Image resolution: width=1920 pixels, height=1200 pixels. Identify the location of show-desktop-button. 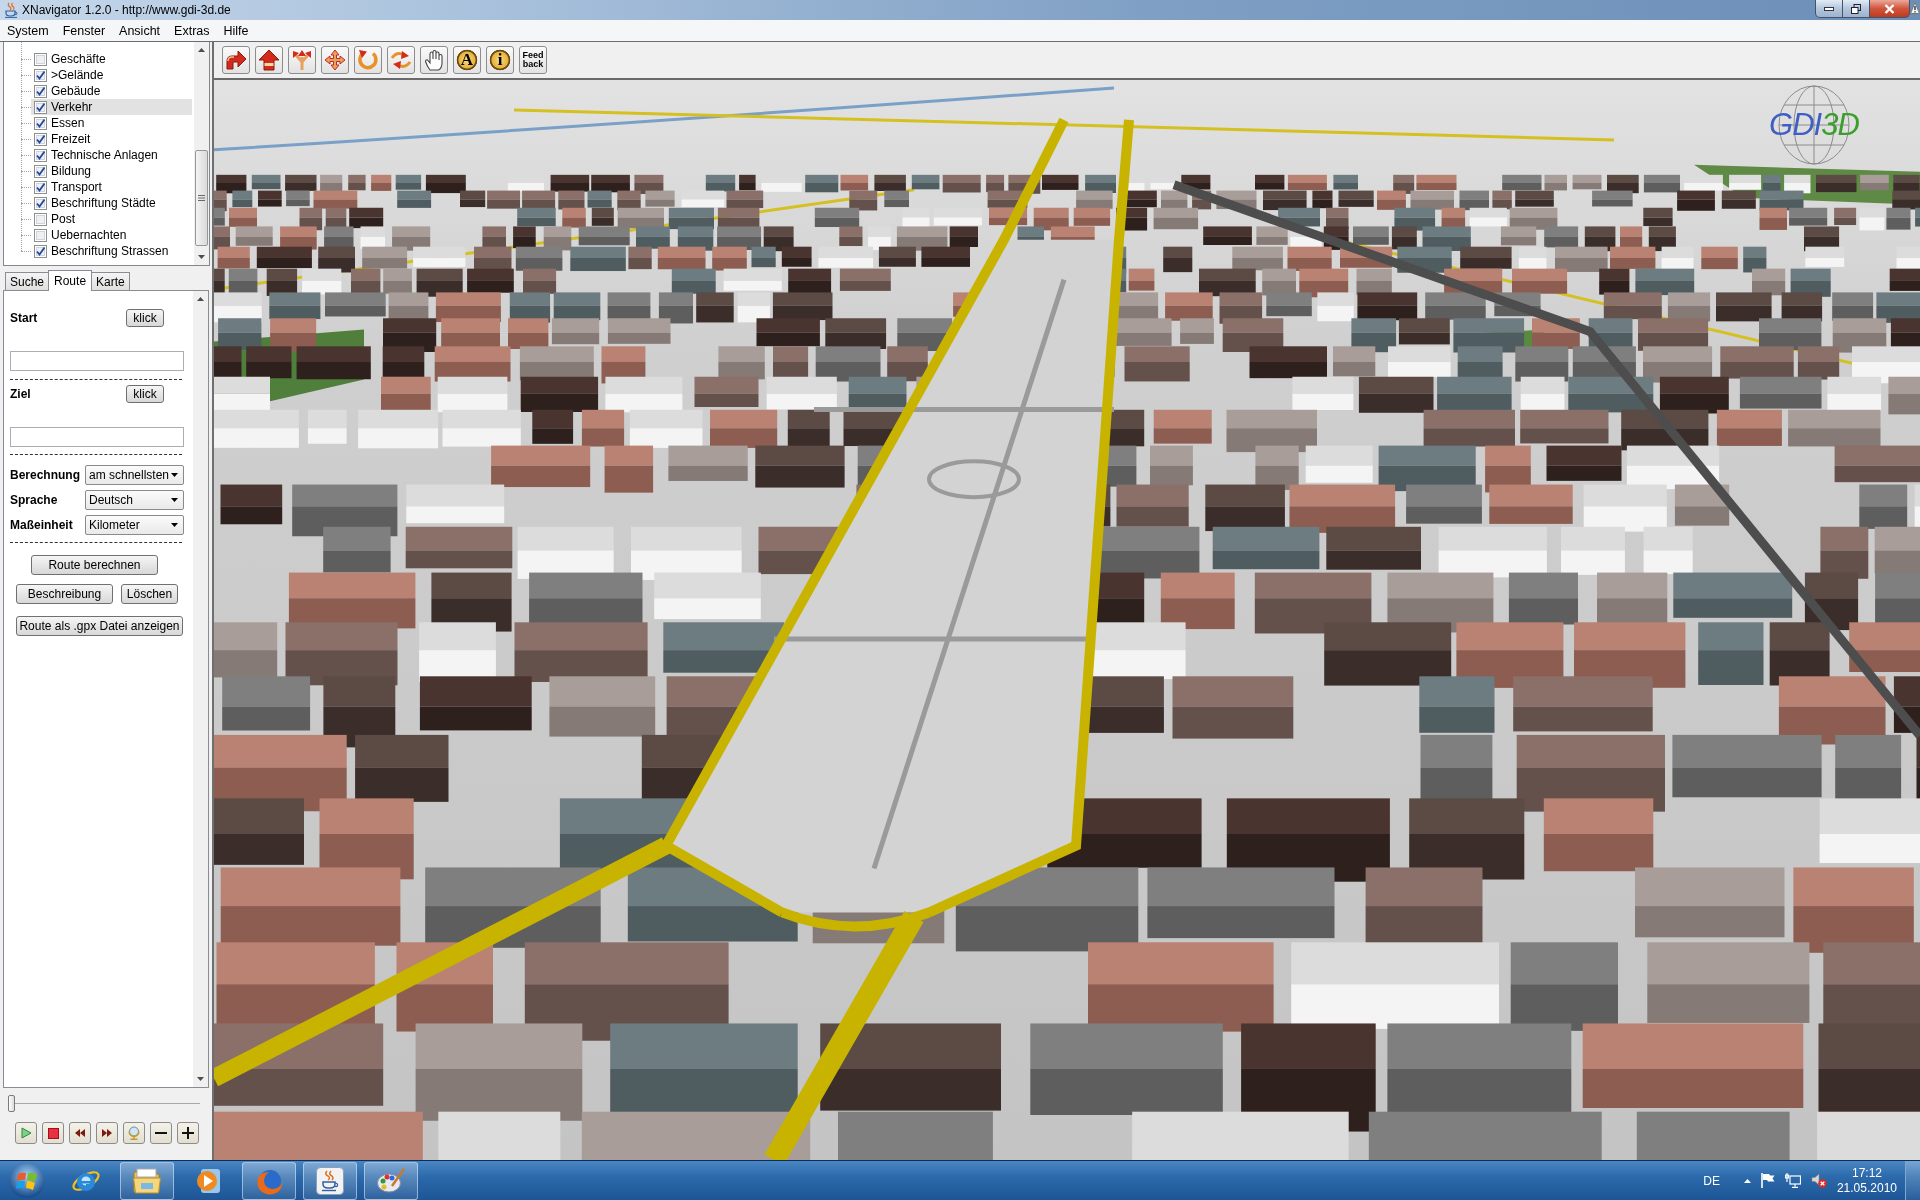
(1912, 1180).